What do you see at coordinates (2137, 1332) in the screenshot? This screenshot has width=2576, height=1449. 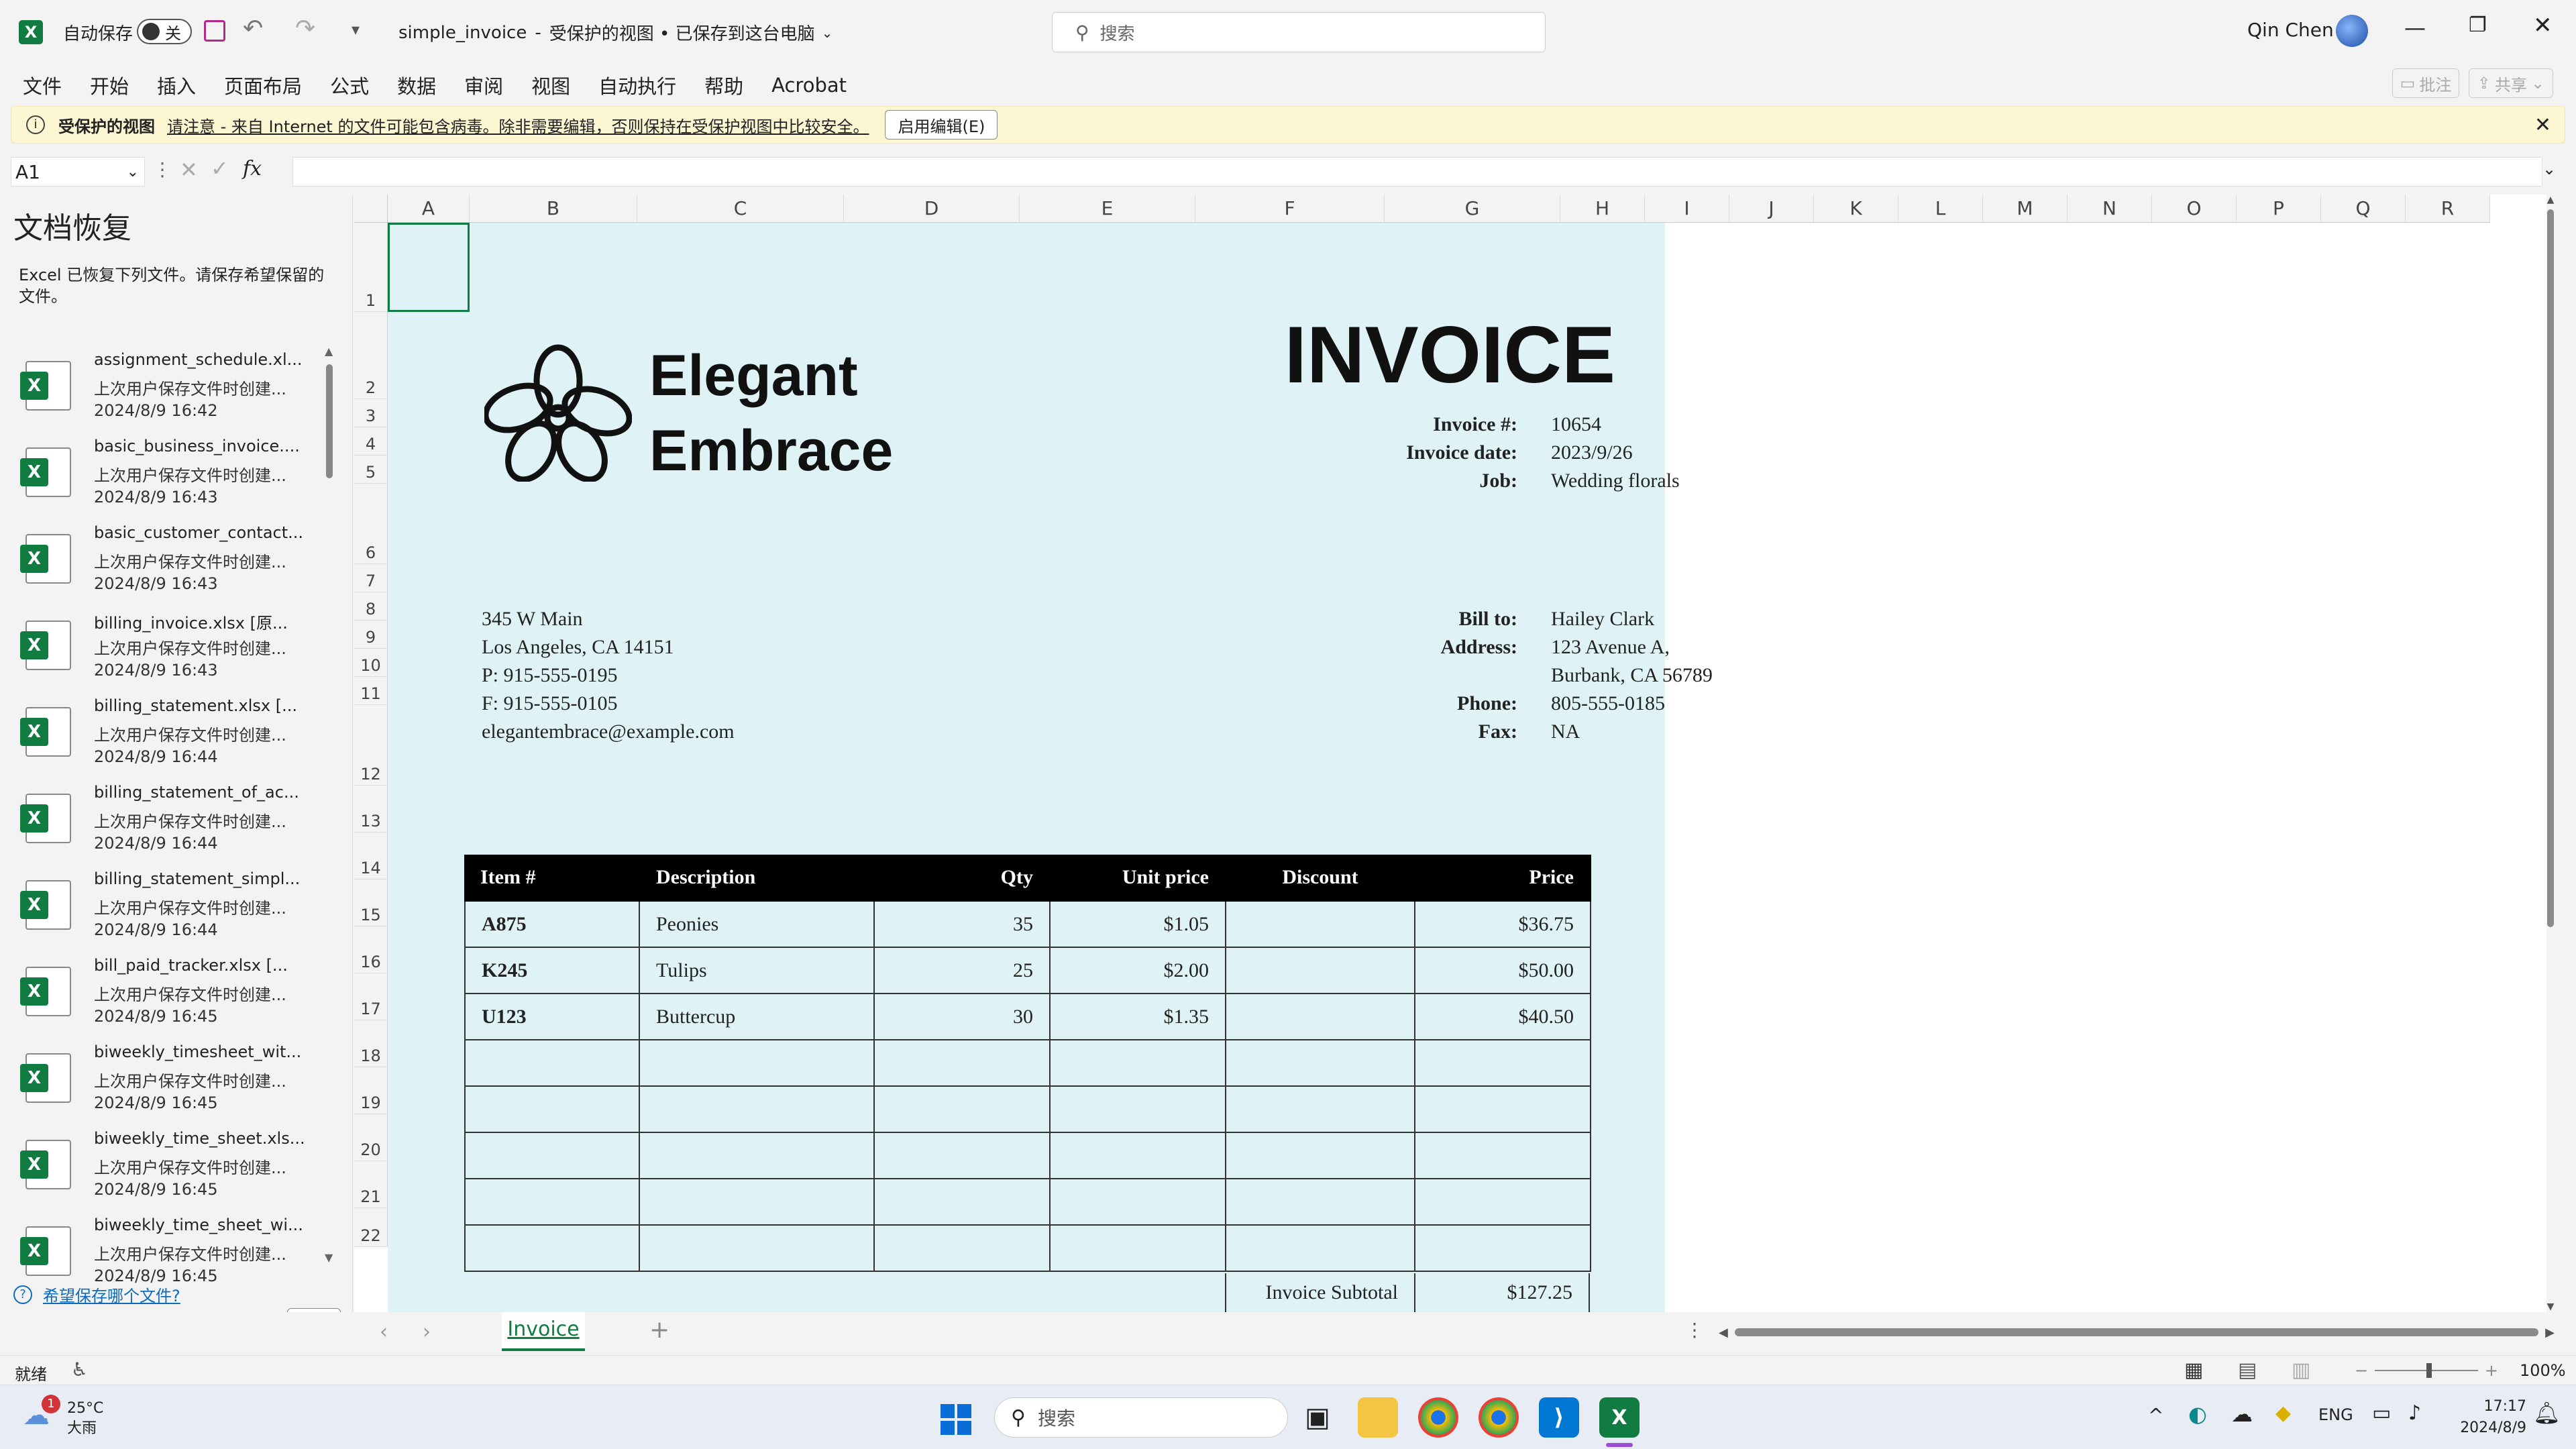 I see `horizontal-scrollbar: ◀ ▶` at bounding box center [2137, 1332].